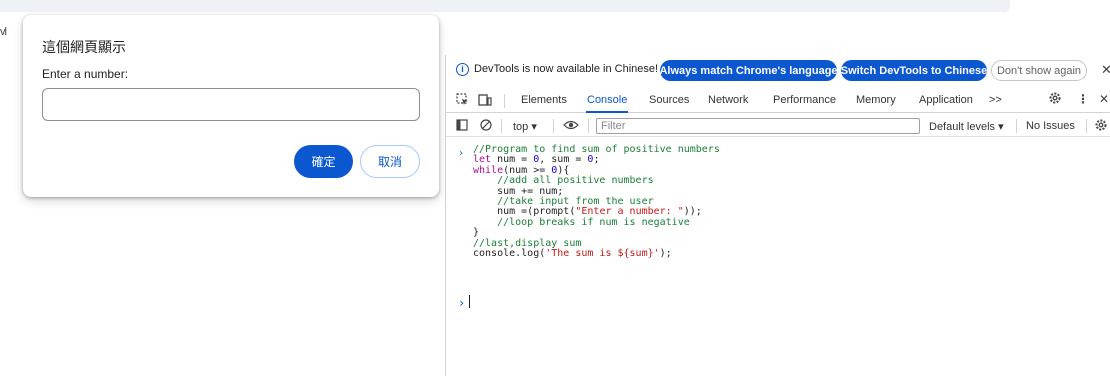 This screenshot has height=376, width=1110. What do you see at coordinates (876, 100) in the screenshot?
I see `tab-memory: Memory` at bounding box center [876, 100].